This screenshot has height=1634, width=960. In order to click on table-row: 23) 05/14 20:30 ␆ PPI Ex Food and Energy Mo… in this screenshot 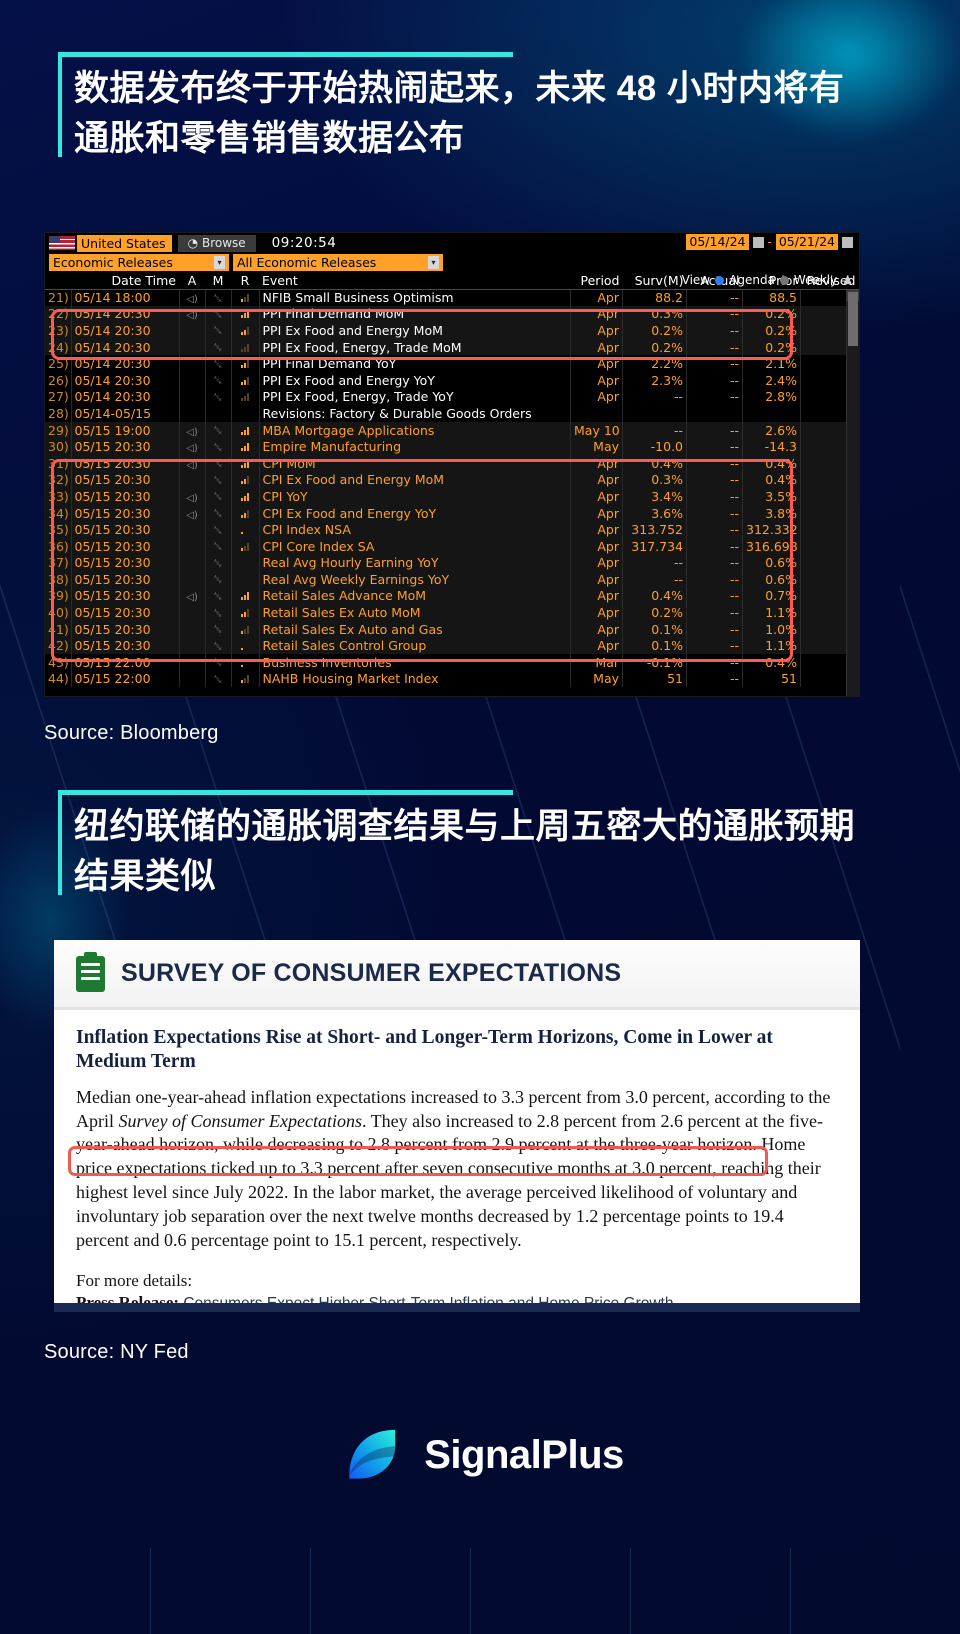, I will do `click(452, 330)`.